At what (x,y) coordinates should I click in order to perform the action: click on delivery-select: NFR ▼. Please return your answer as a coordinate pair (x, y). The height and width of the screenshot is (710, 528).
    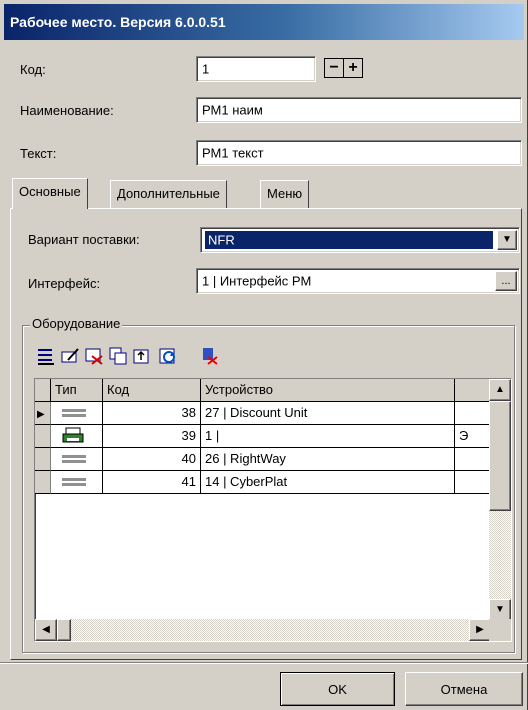
    Looking at the image, I should click on (360, 240).